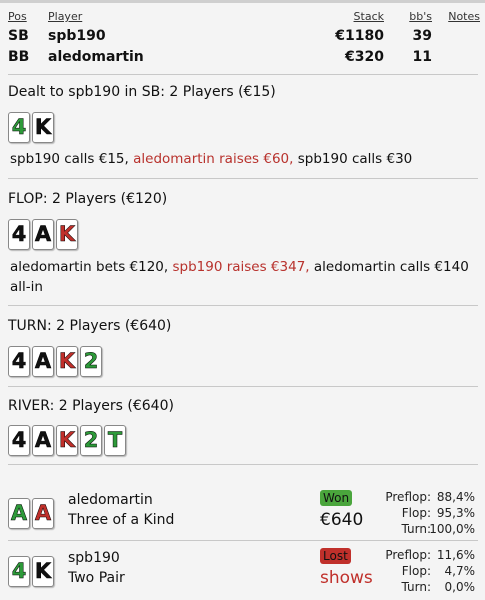  I want to click on flop-cards: 4 A K, so click(43, 234).